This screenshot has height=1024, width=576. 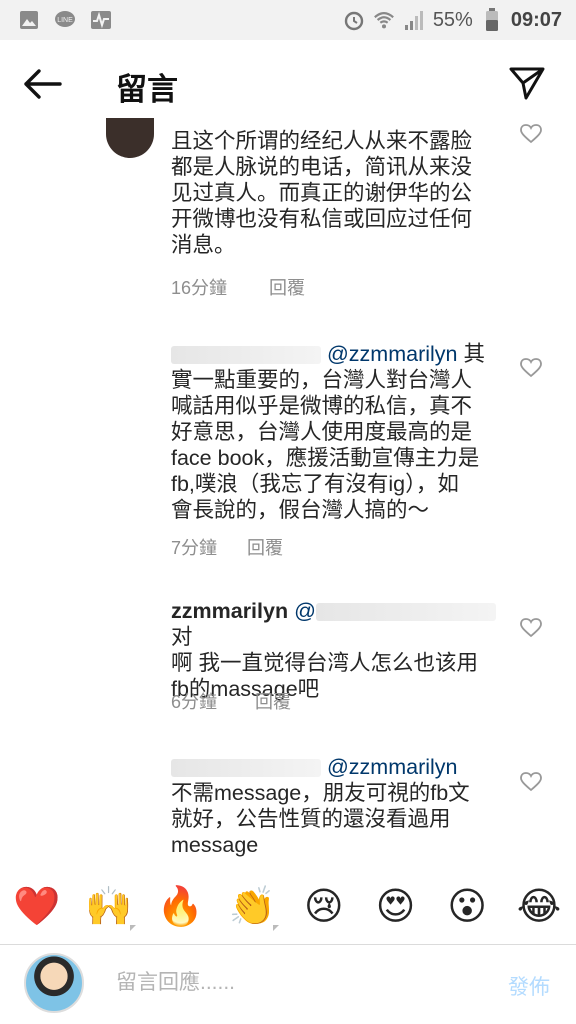 I want to click on pulse-icon, so click(x=101, y=20).